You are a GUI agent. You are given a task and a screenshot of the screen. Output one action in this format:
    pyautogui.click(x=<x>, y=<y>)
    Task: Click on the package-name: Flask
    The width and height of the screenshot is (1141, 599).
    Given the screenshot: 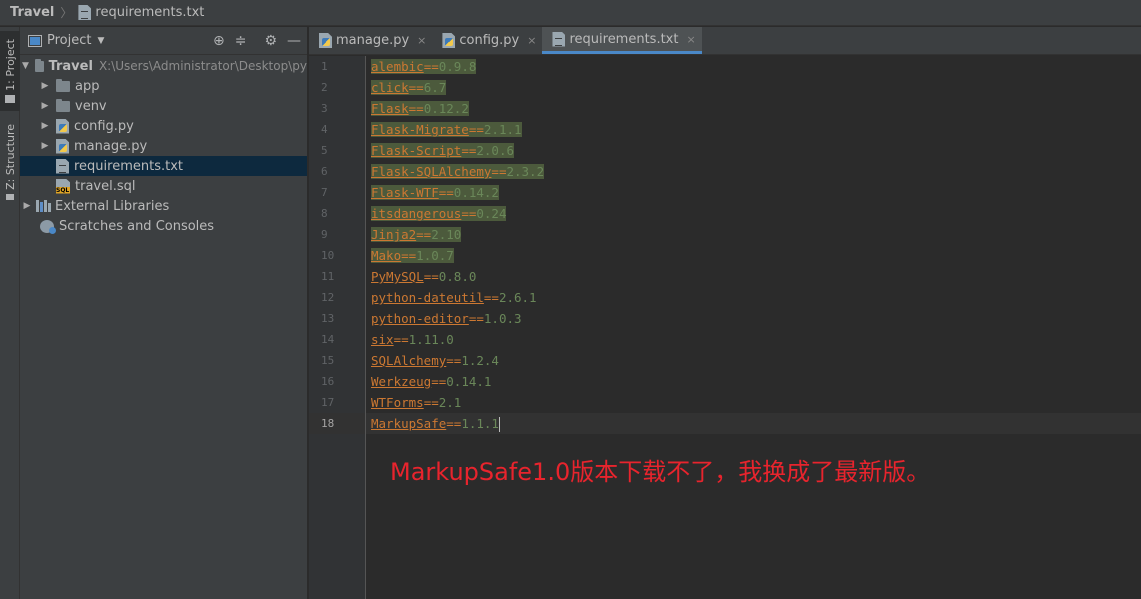 What is the action you would take?
    pyautogui.click(x=390, y=108)
    